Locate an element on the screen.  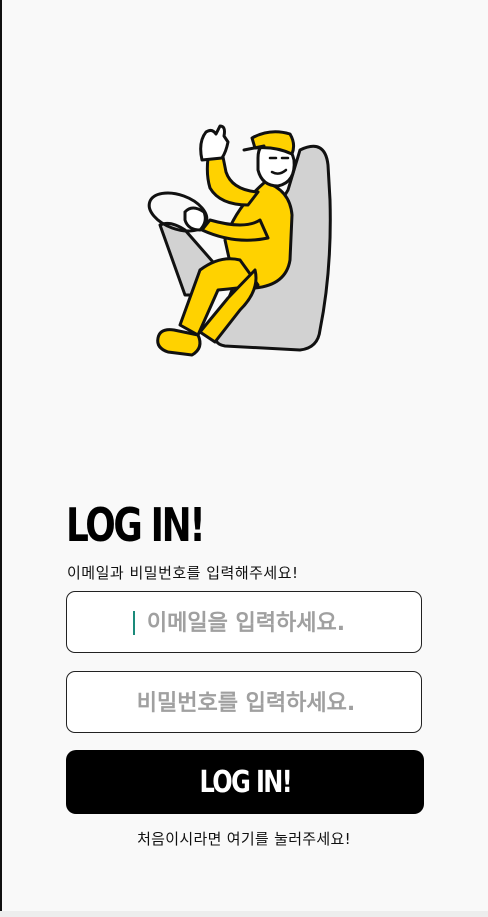
driver-illustration-icon is located at coordinates (239, 240).